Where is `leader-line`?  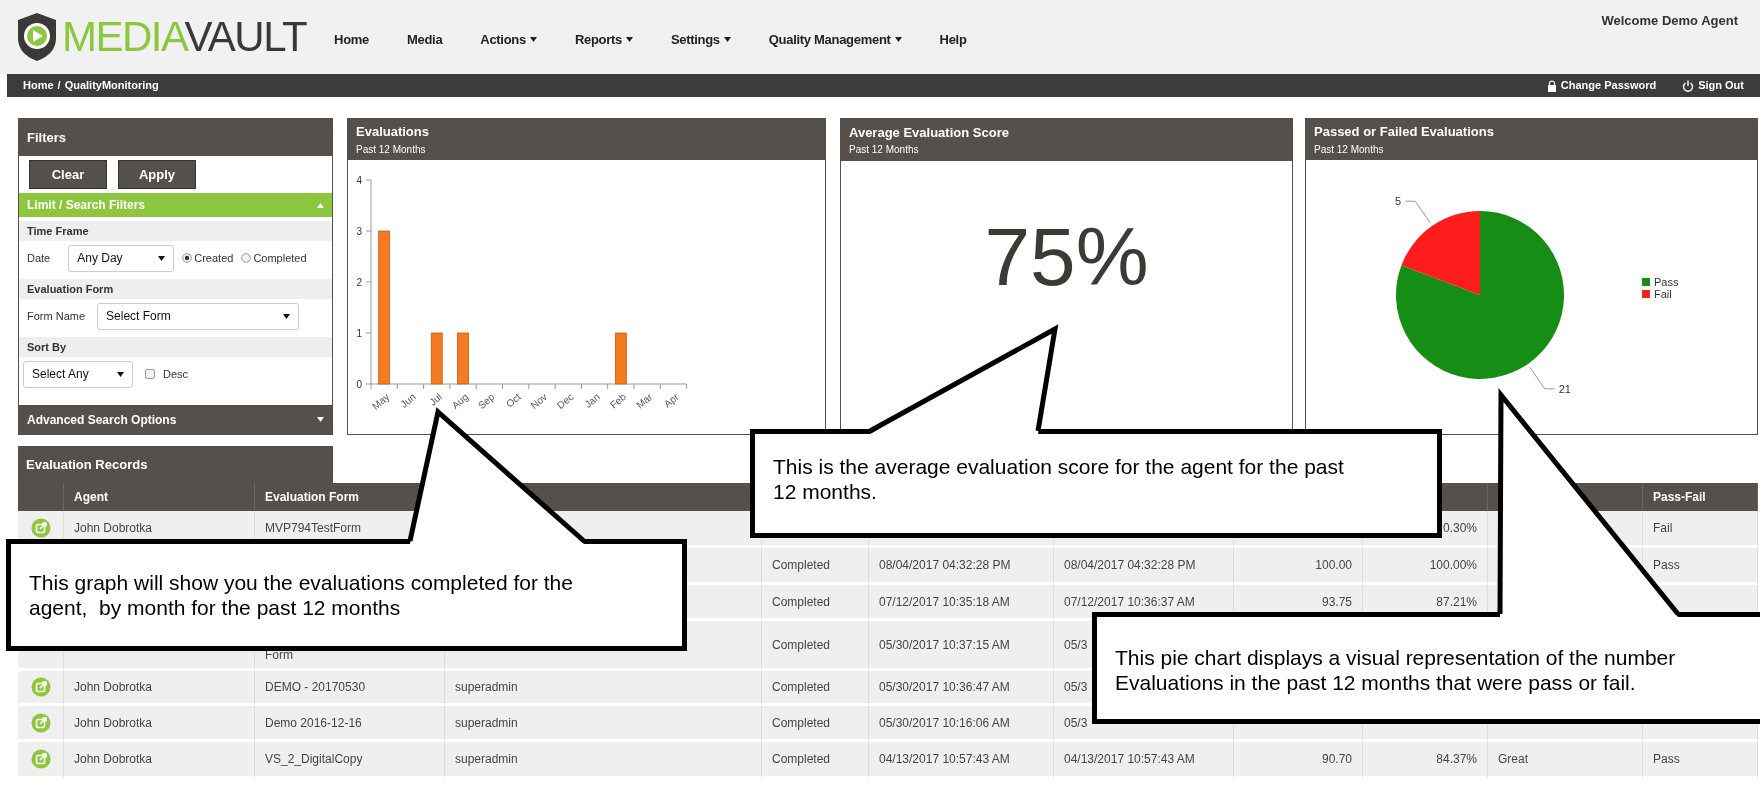 leader-line is located at coordinates (1417, 212).